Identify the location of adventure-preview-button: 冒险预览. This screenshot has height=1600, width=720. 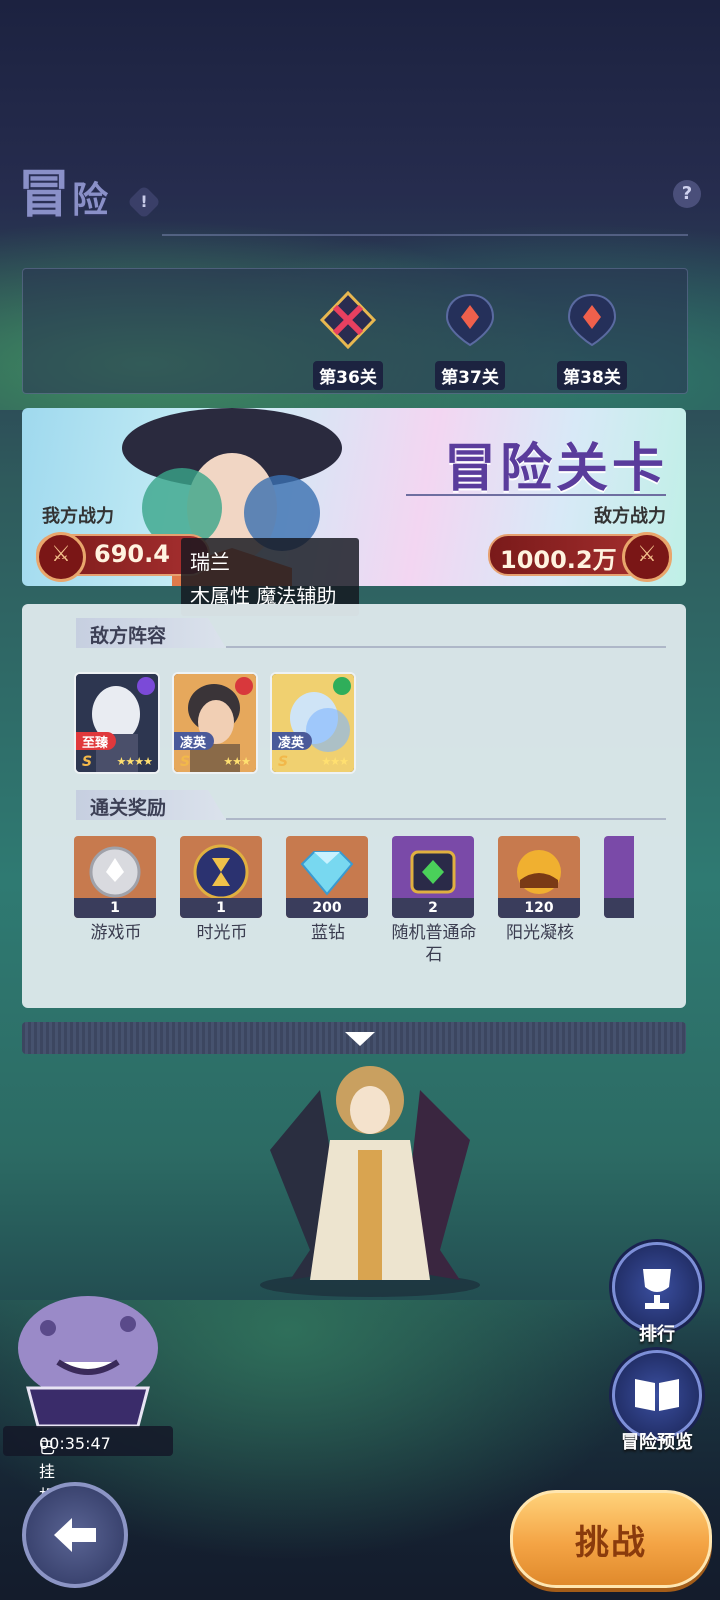
(657, 1402).